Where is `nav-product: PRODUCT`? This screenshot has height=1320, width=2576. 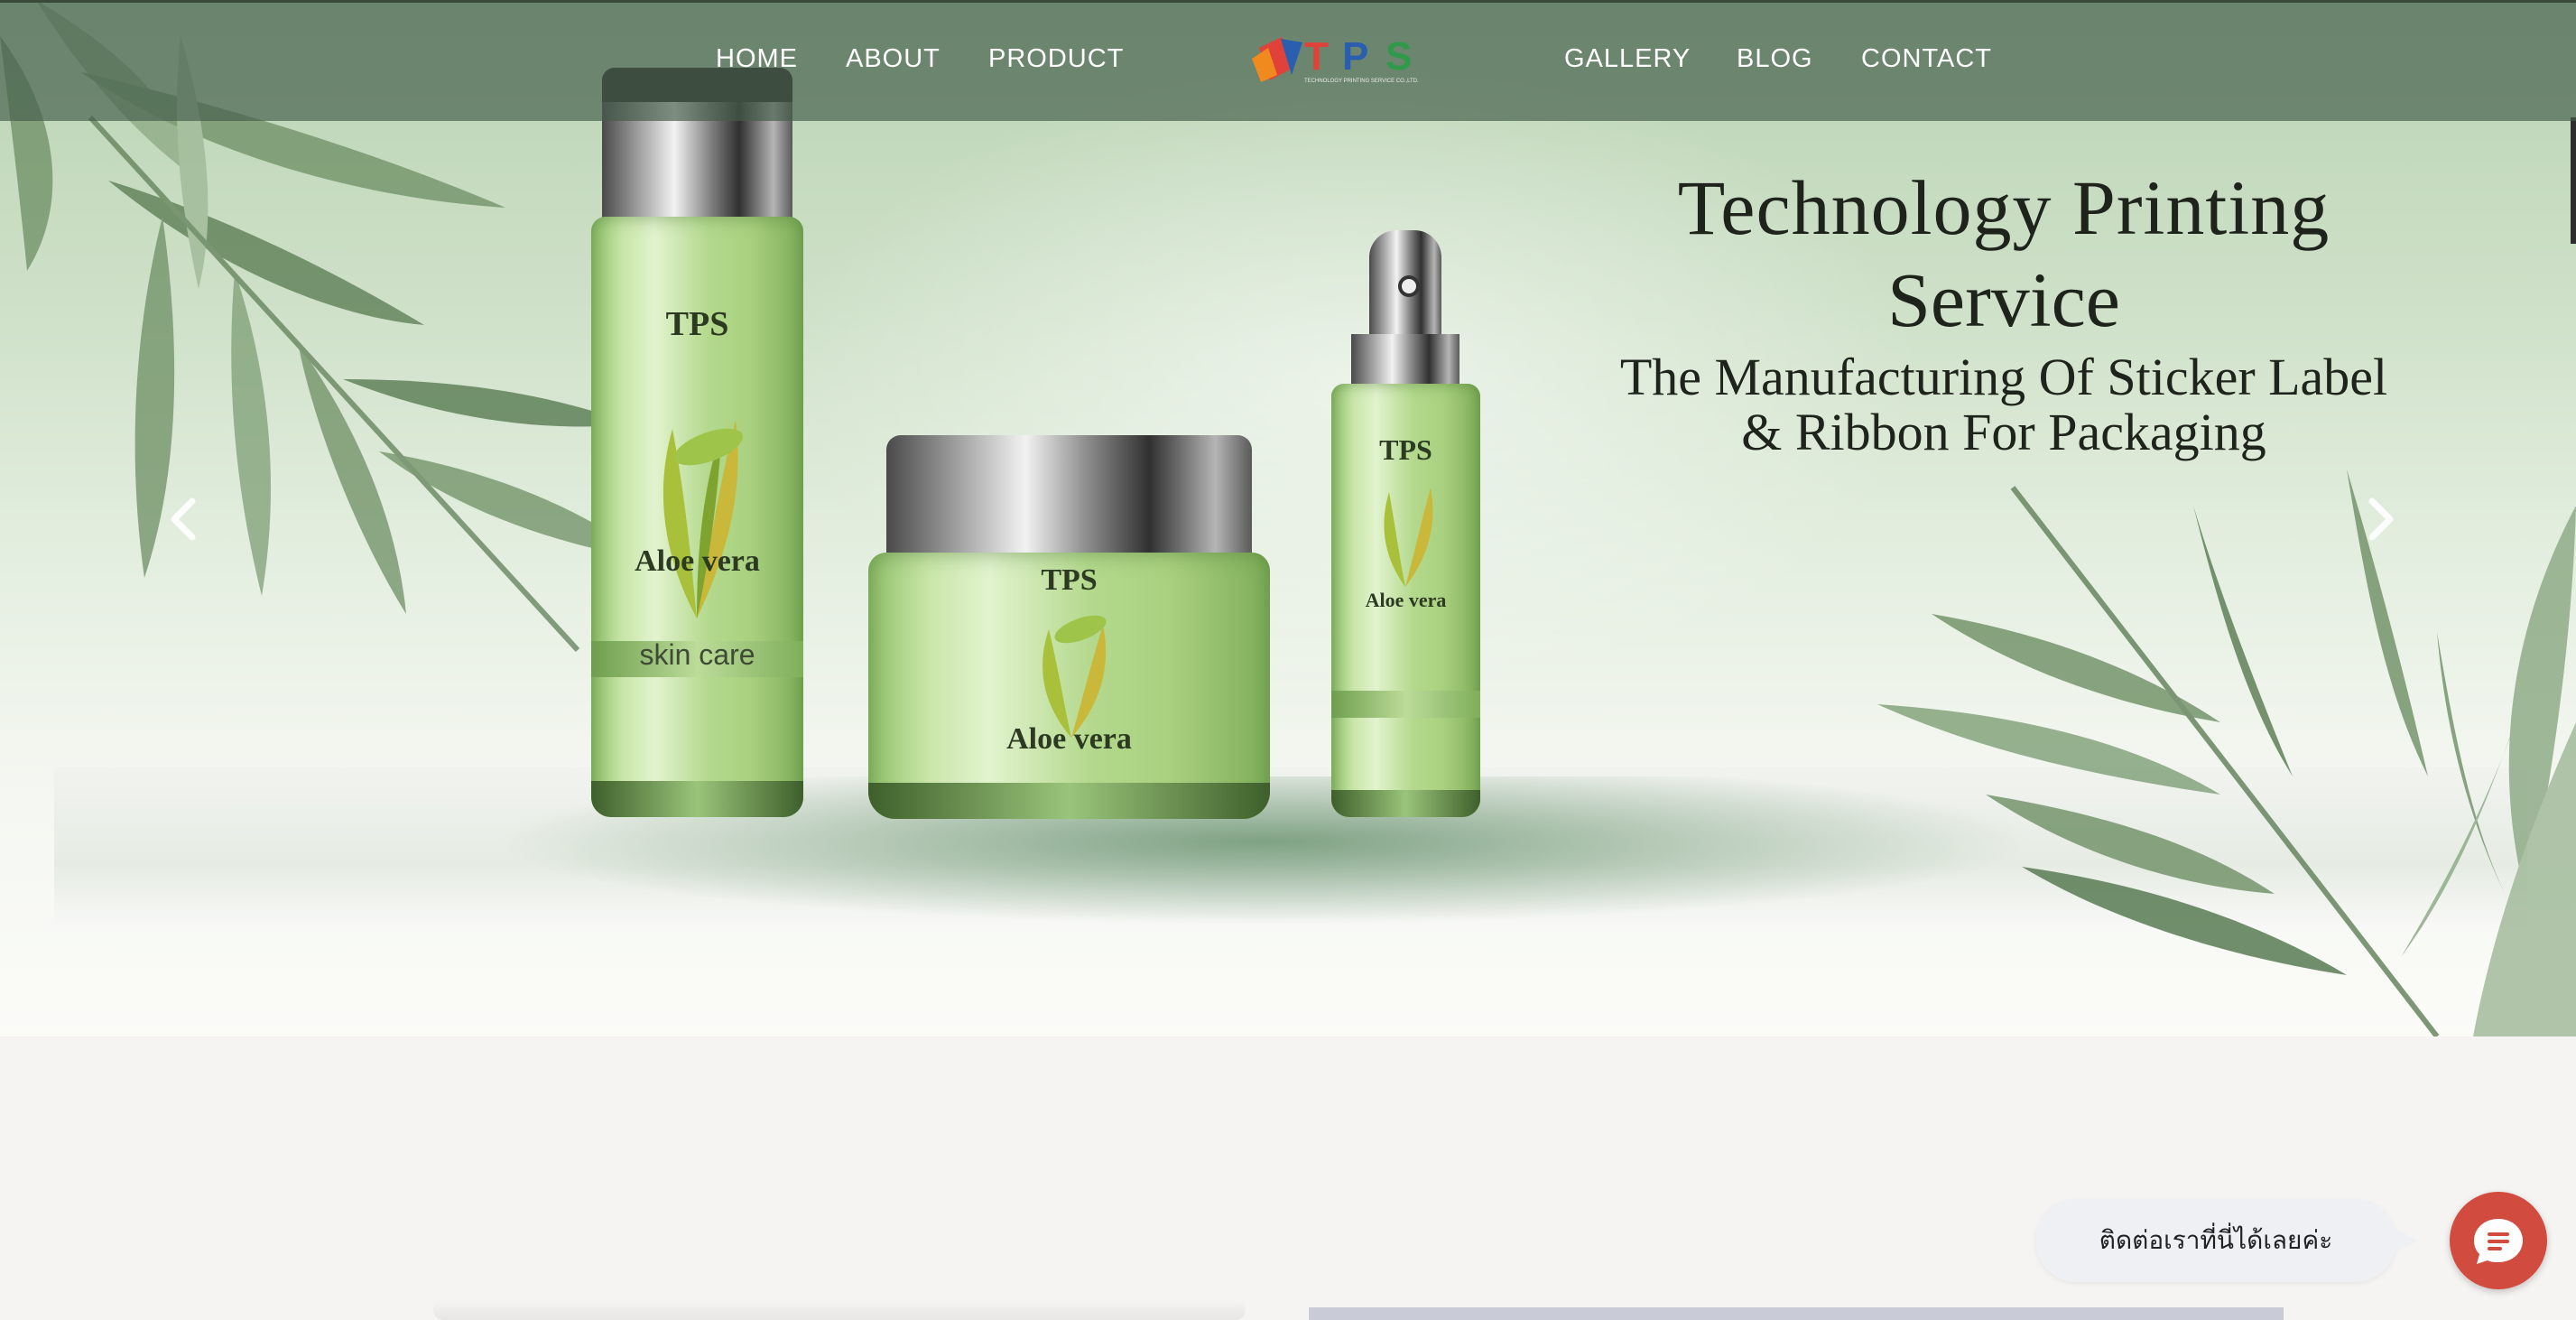
nav-product: PRODUCT is located at coordinates (1056, 59).